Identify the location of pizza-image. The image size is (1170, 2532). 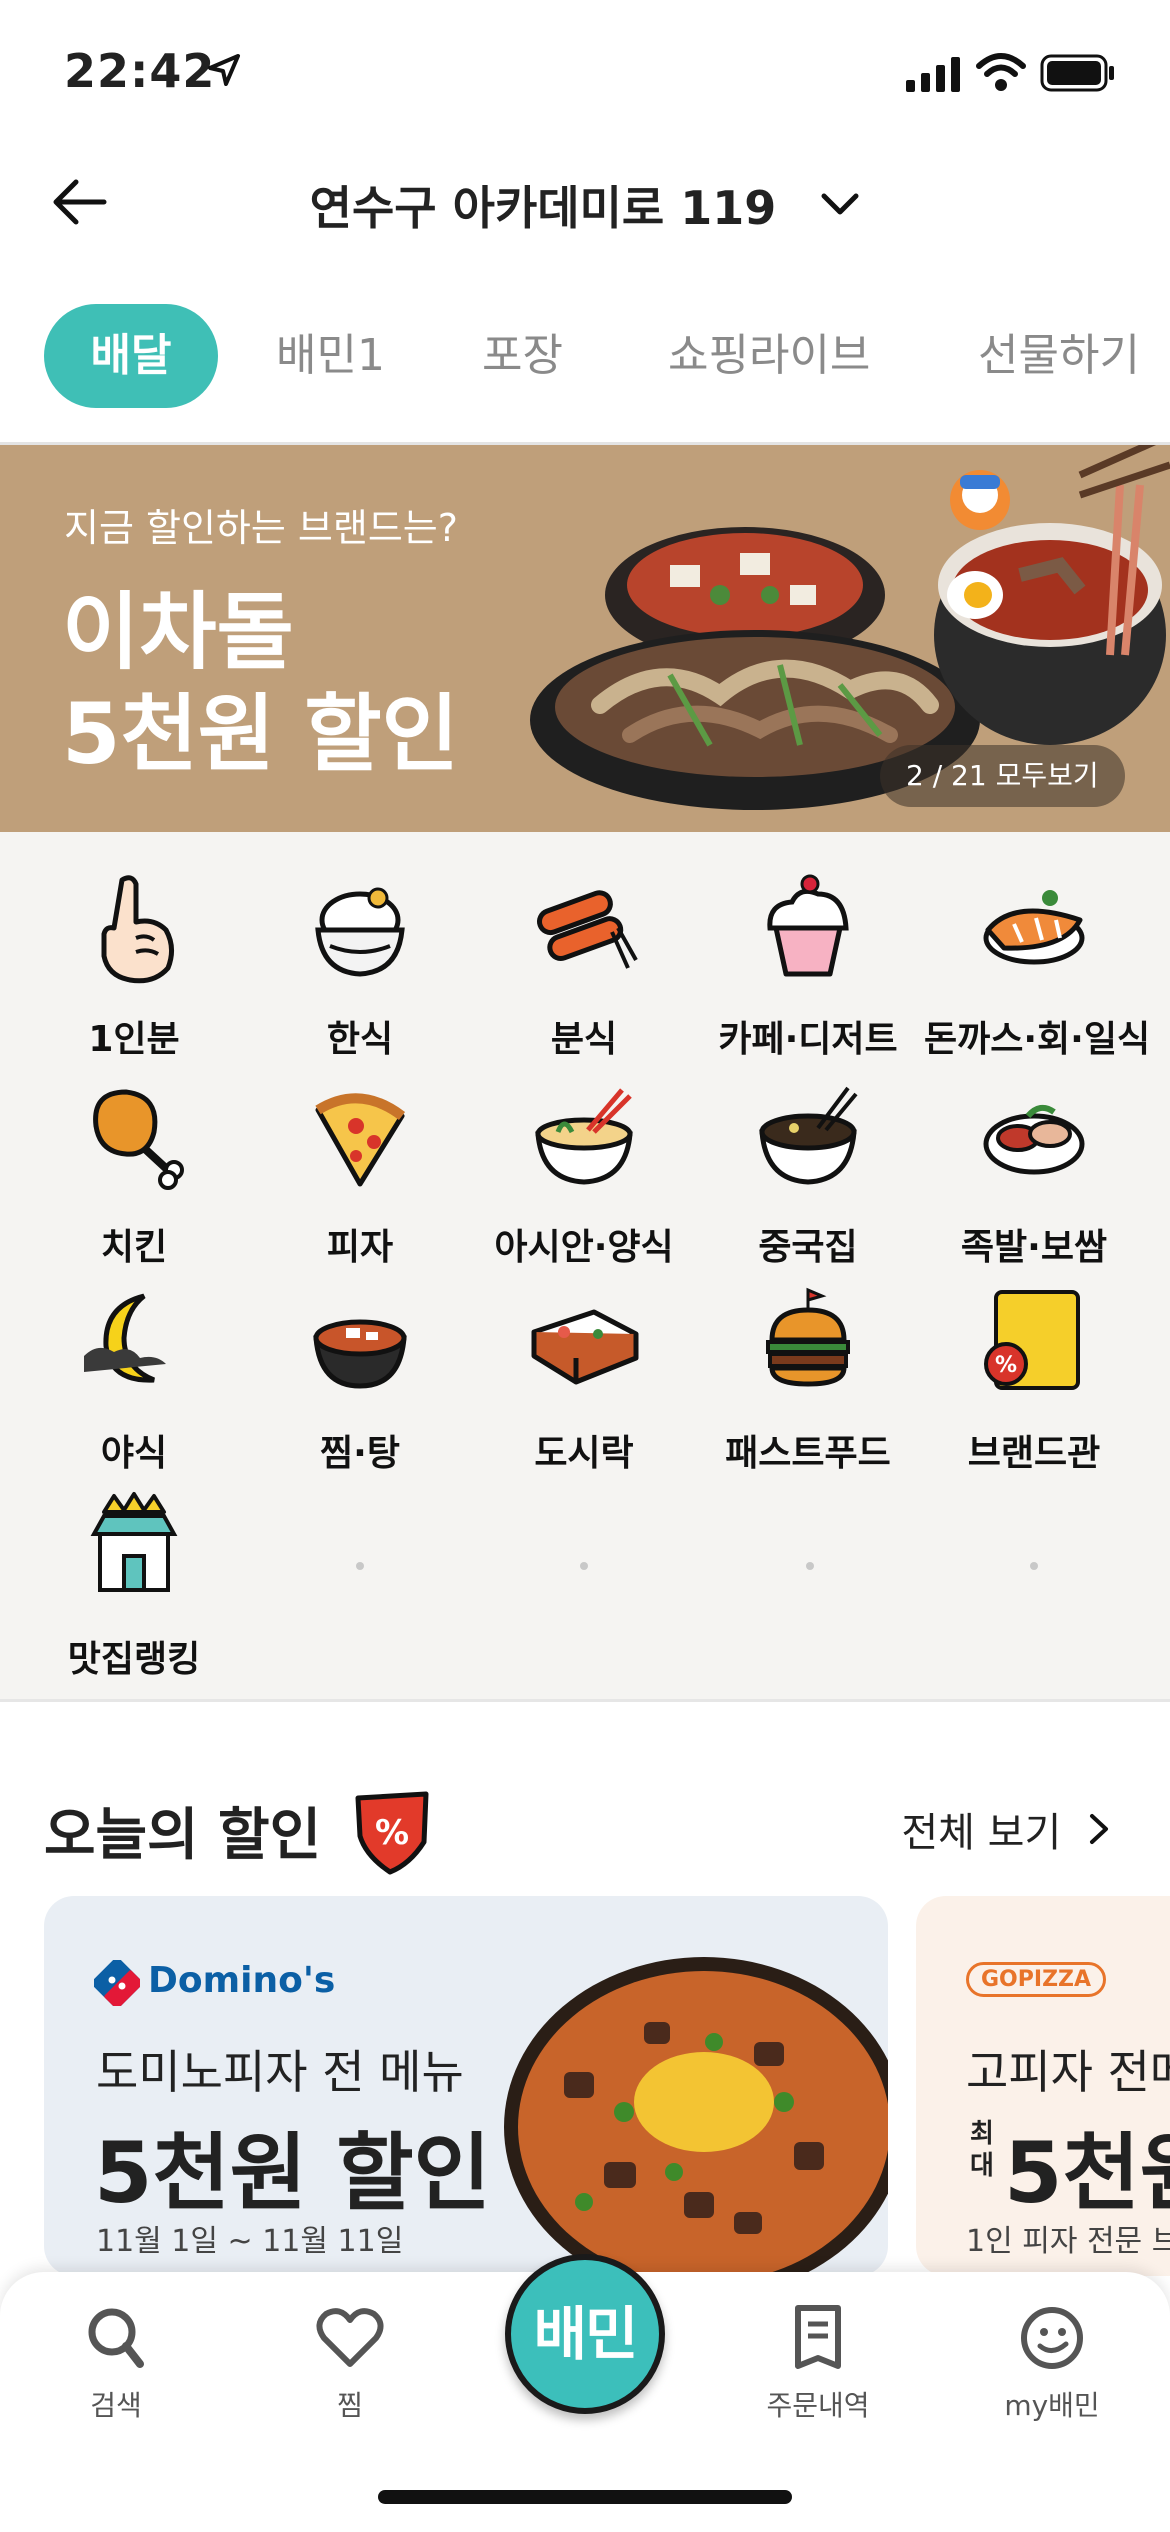
(696, 2116).